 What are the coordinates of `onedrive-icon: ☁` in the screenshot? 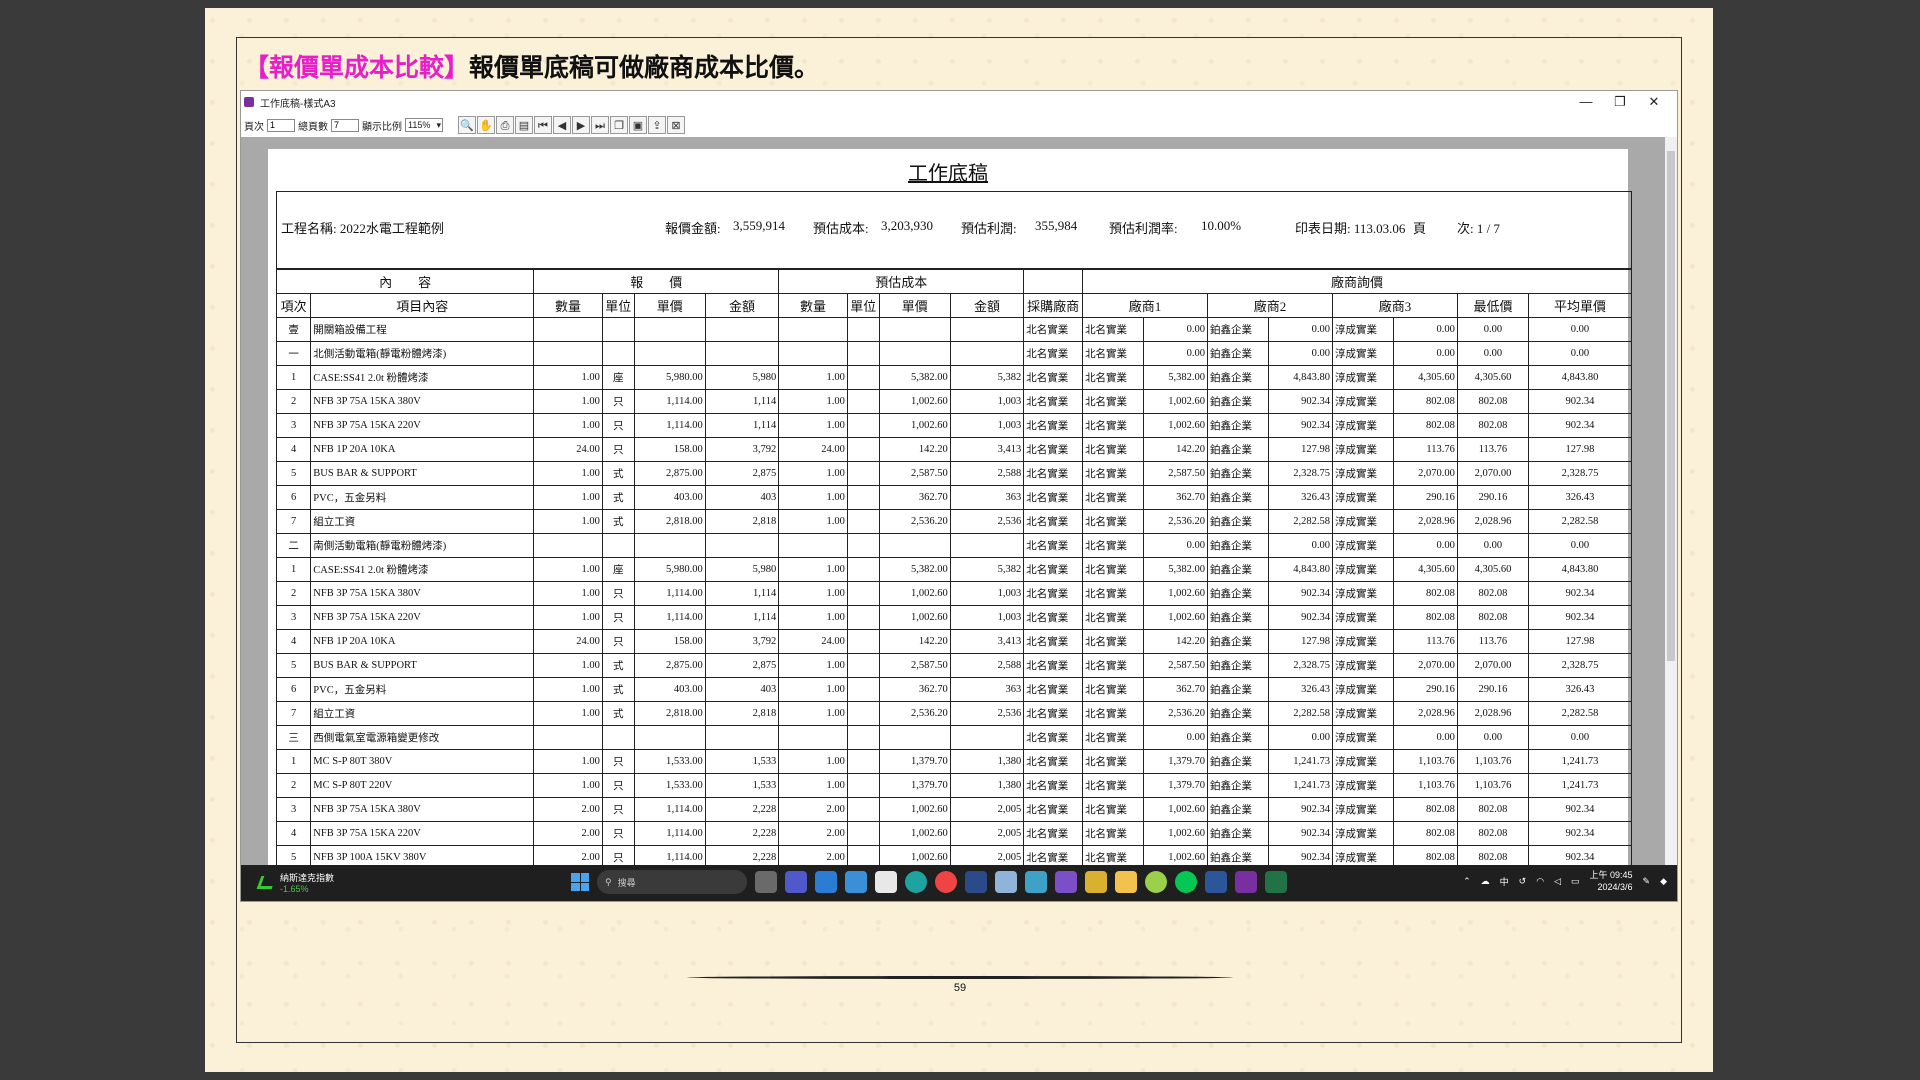 It's located at (1485, 881).